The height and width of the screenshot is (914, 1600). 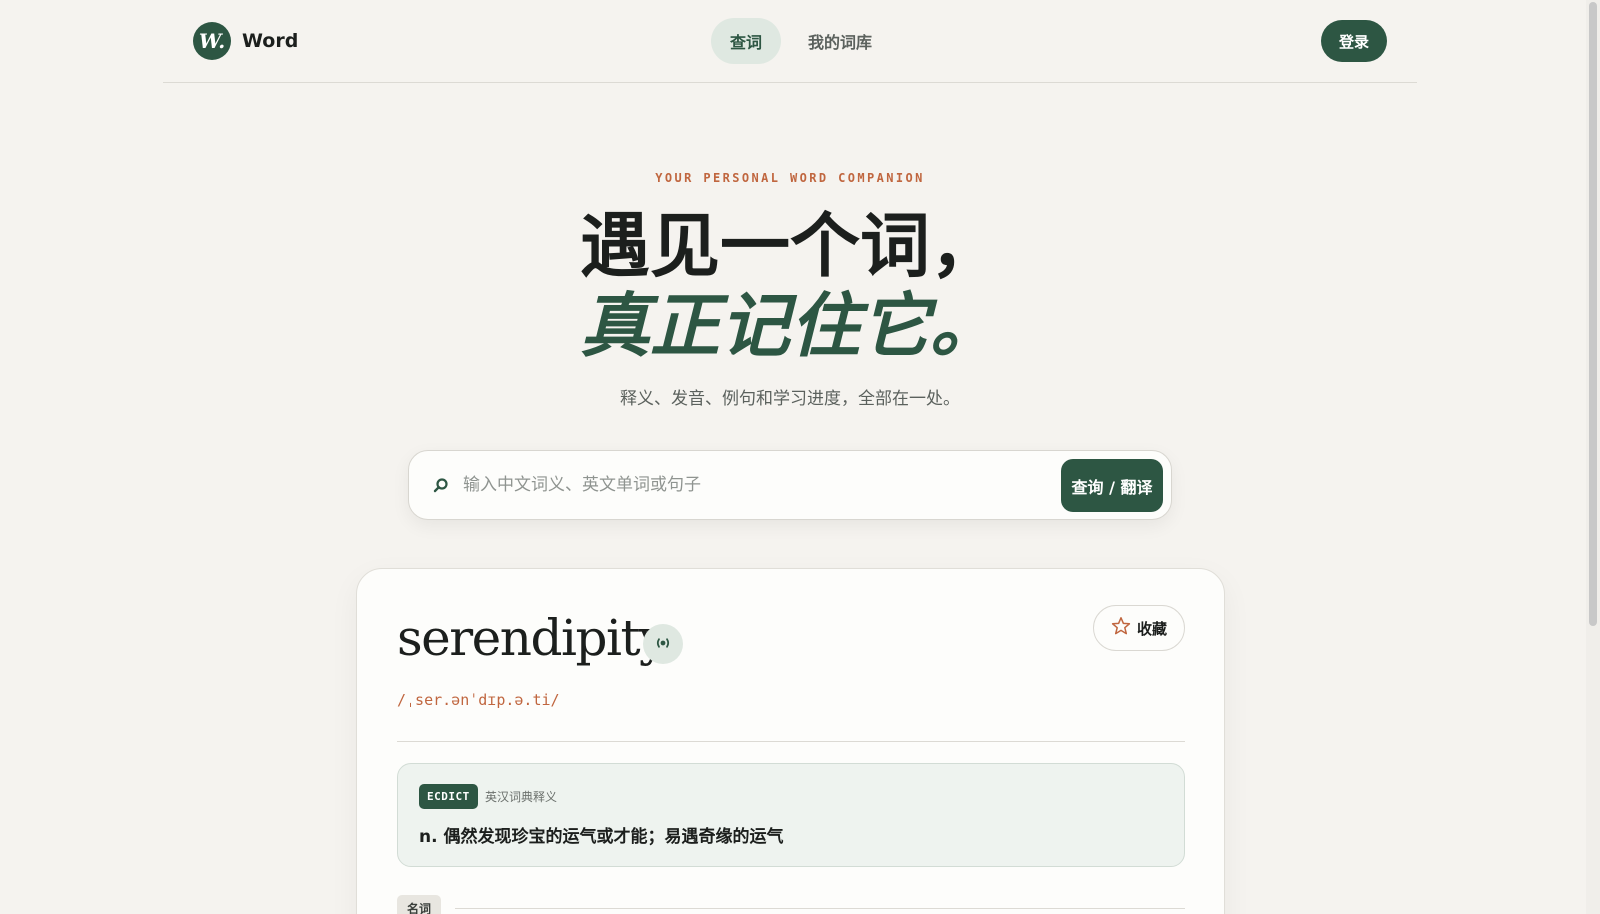 I want to click on search-icon, so click(x=441, y=486).